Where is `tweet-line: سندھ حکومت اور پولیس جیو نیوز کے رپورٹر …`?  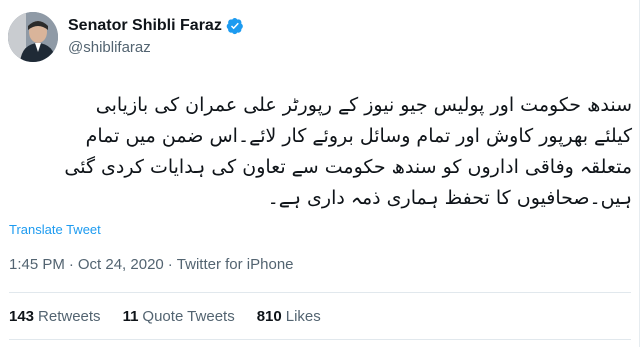 tweet-line: سندھ حکومت اور پولیس جیو نیوز کے رپورٹر … is located at coordinates (363, 105).